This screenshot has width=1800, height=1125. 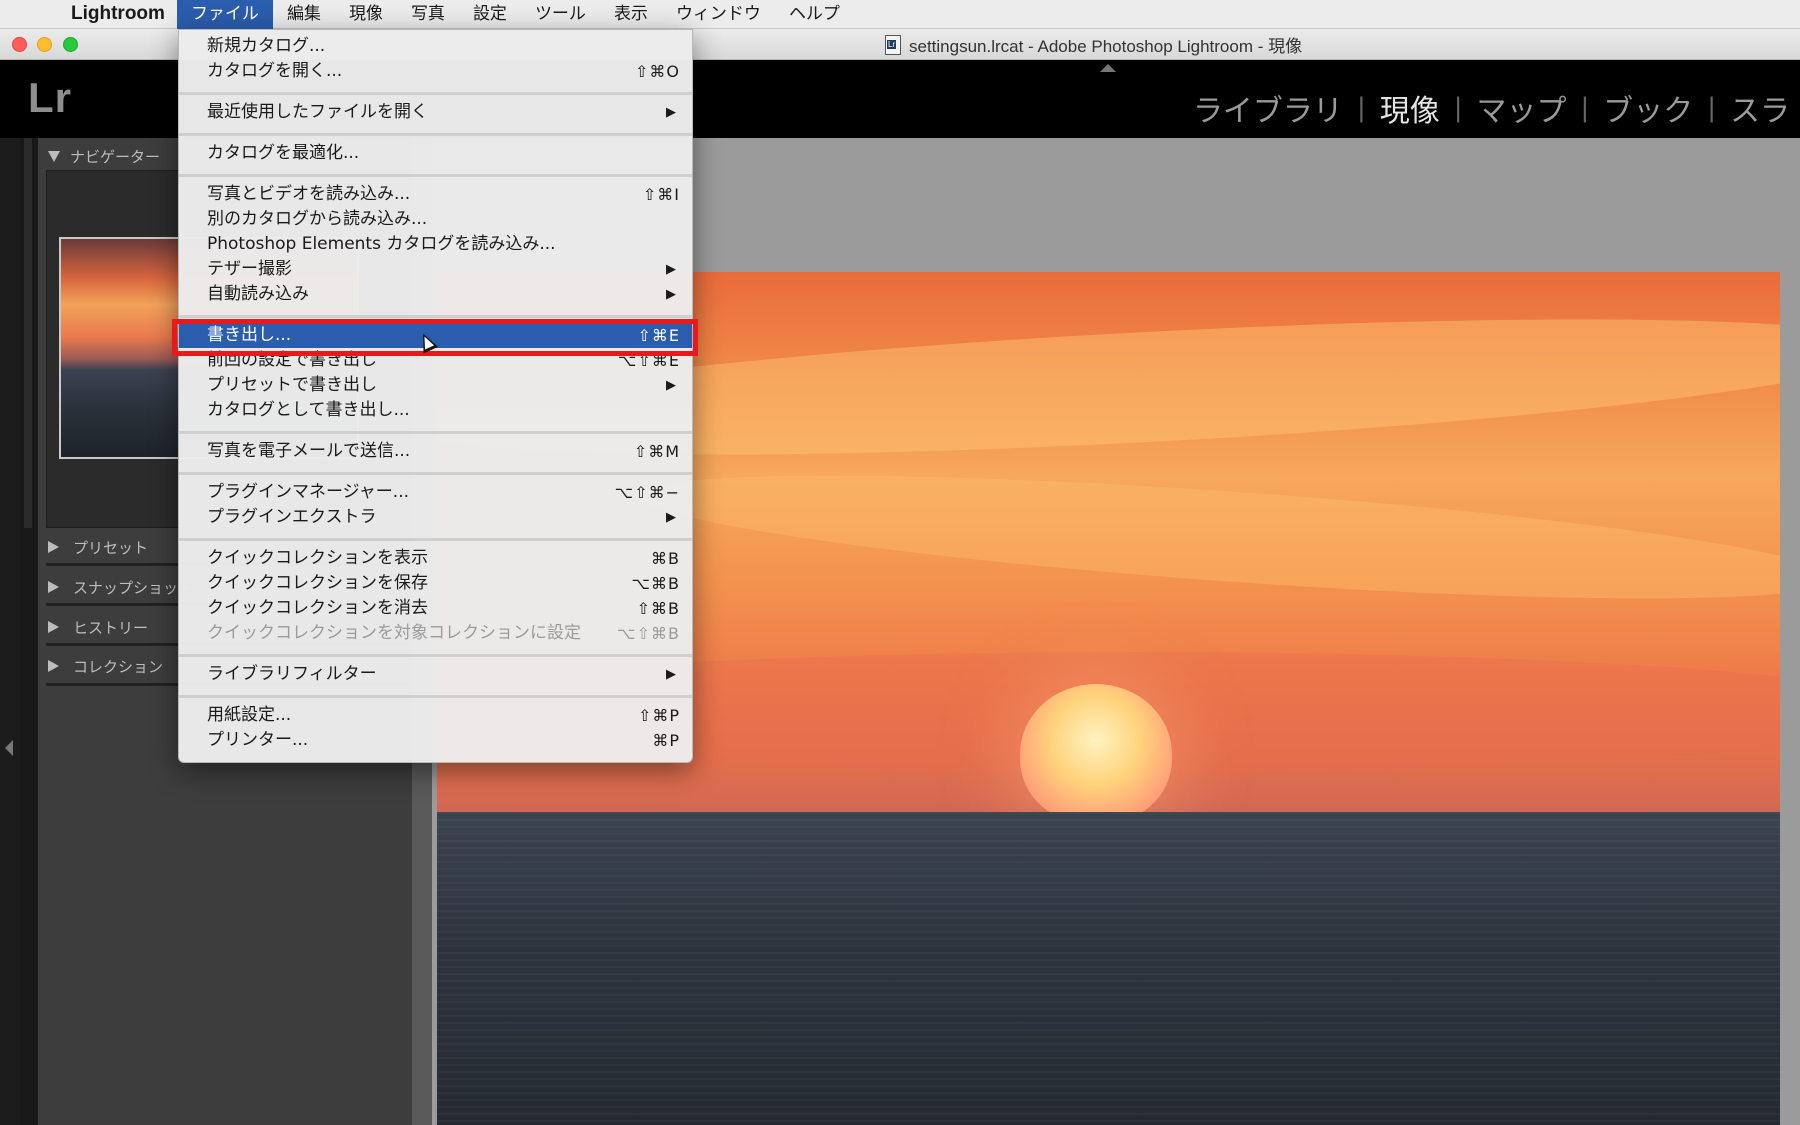 I want to click on catalog-file-icon, so click(x=893, y=44).